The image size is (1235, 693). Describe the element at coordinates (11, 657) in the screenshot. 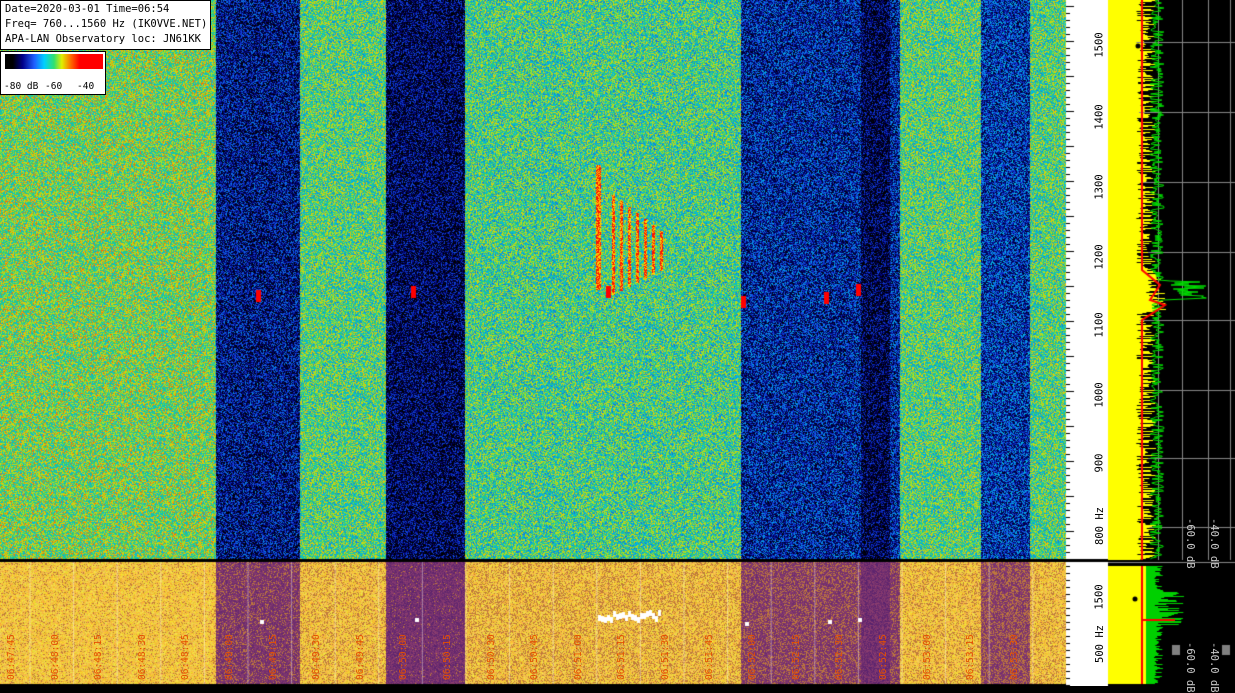

I see `time-tick-label: 06:47:45` at that location.